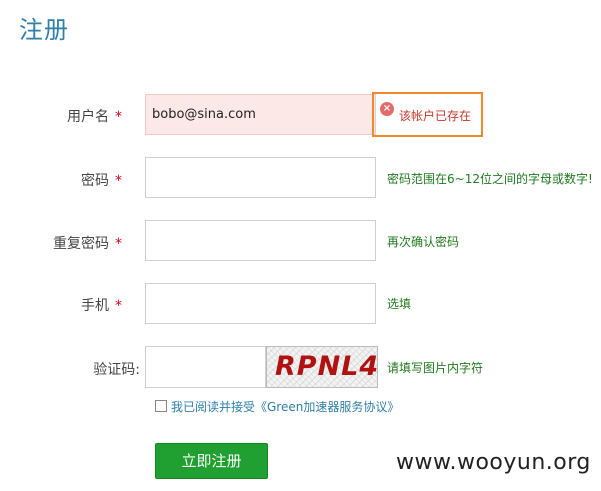 The width and height of the screenshot is (601, 491). Describe the element at coordinates (211, 461) in the screenshot. I see `register-button: 立即注册` at that location.